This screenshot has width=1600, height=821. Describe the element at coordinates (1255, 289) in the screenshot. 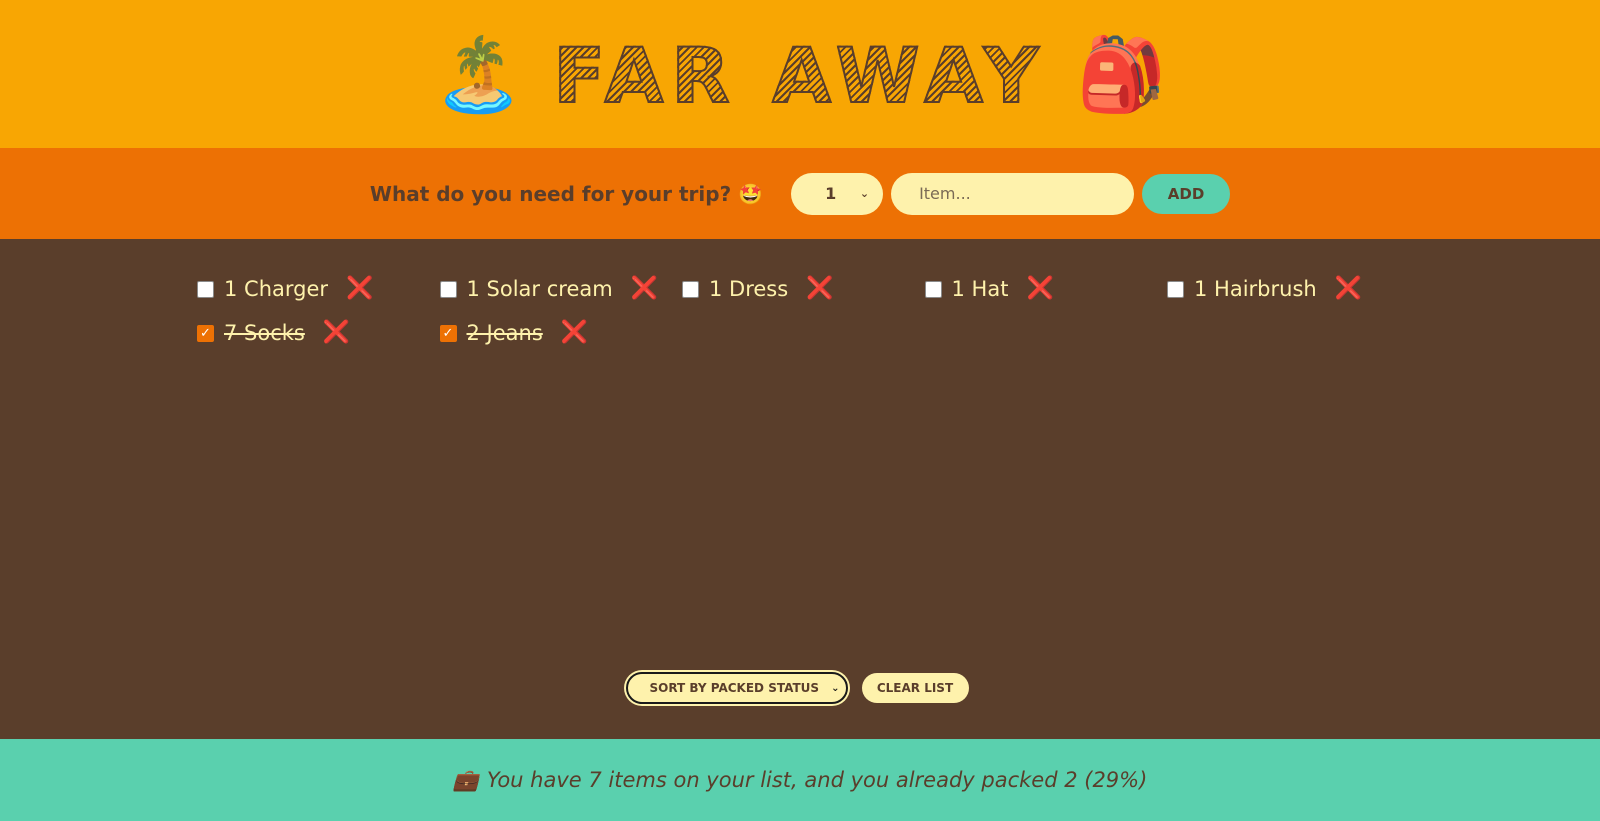

I see `item-label: 1 Hairbrush` at that location.